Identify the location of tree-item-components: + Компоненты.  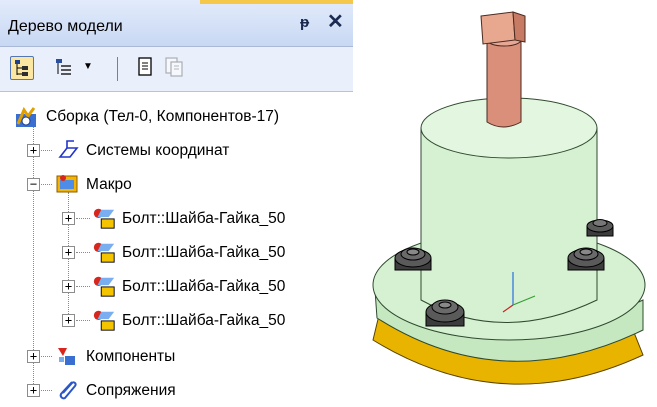
(176, 357).